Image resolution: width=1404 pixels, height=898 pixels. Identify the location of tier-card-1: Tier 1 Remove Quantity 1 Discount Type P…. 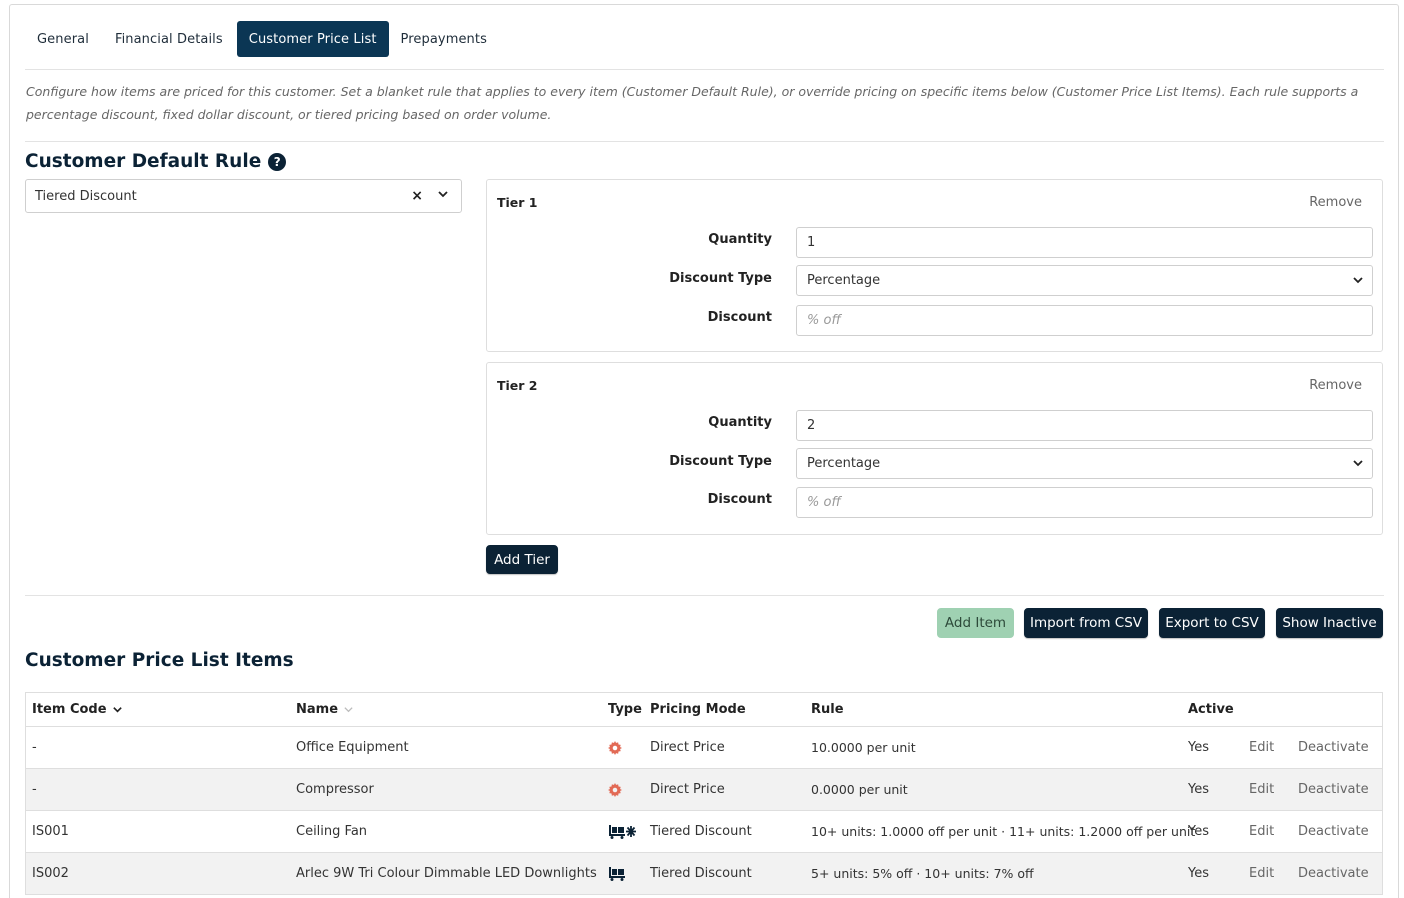
(934, 265).